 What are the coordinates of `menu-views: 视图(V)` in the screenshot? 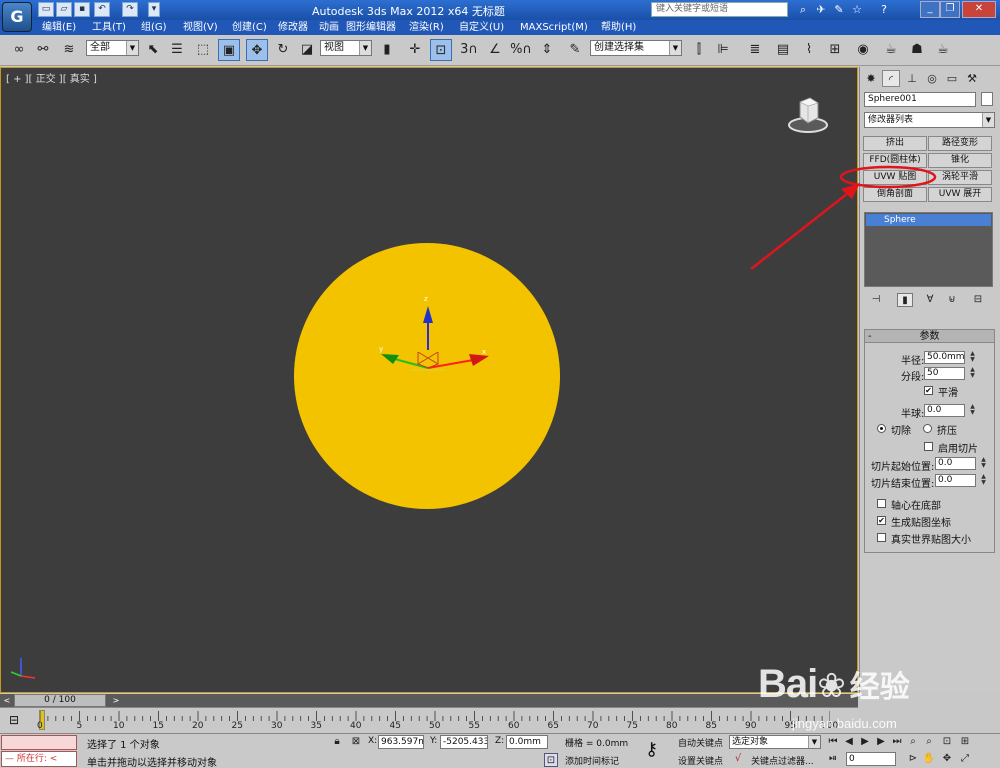 It's located at (200, 27).